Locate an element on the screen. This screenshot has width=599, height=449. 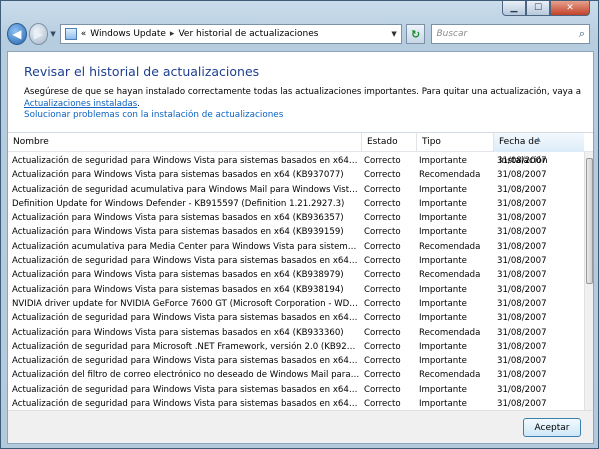
back-button: ◀ is located at coordinates (17, 34).